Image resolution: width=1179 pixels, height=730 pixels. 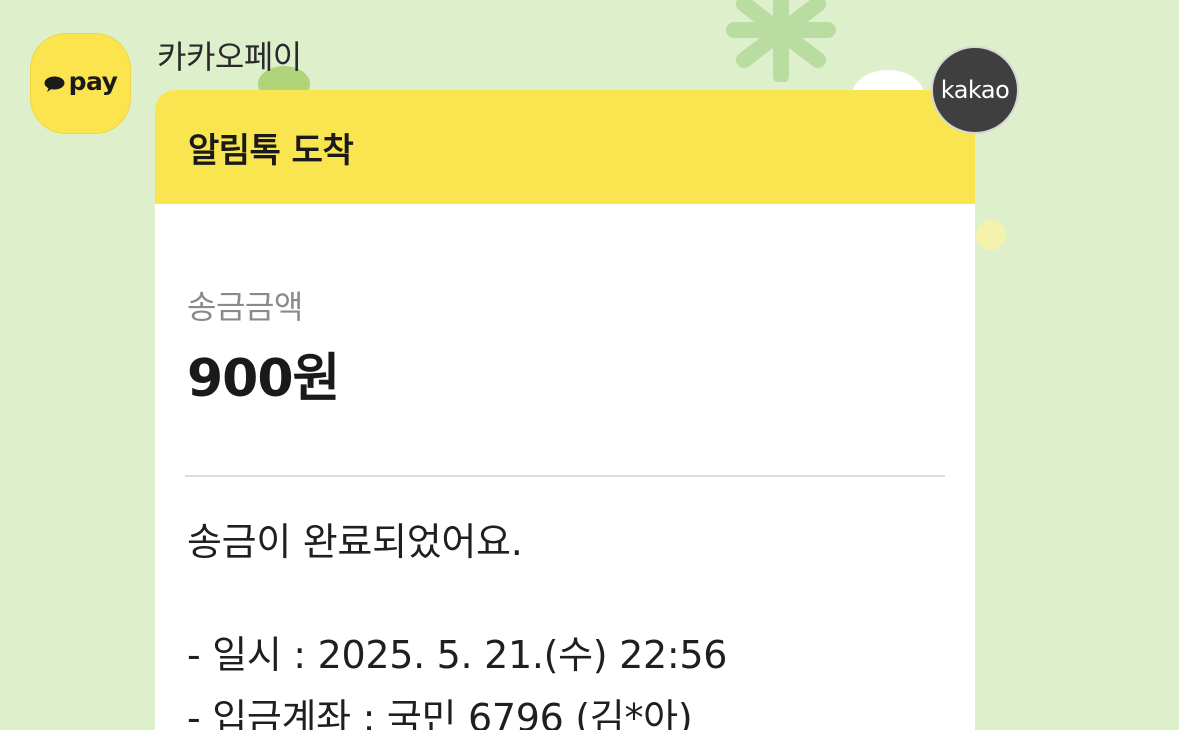 I want to click on speech-bubble-icon, so click(x=54, y=84).